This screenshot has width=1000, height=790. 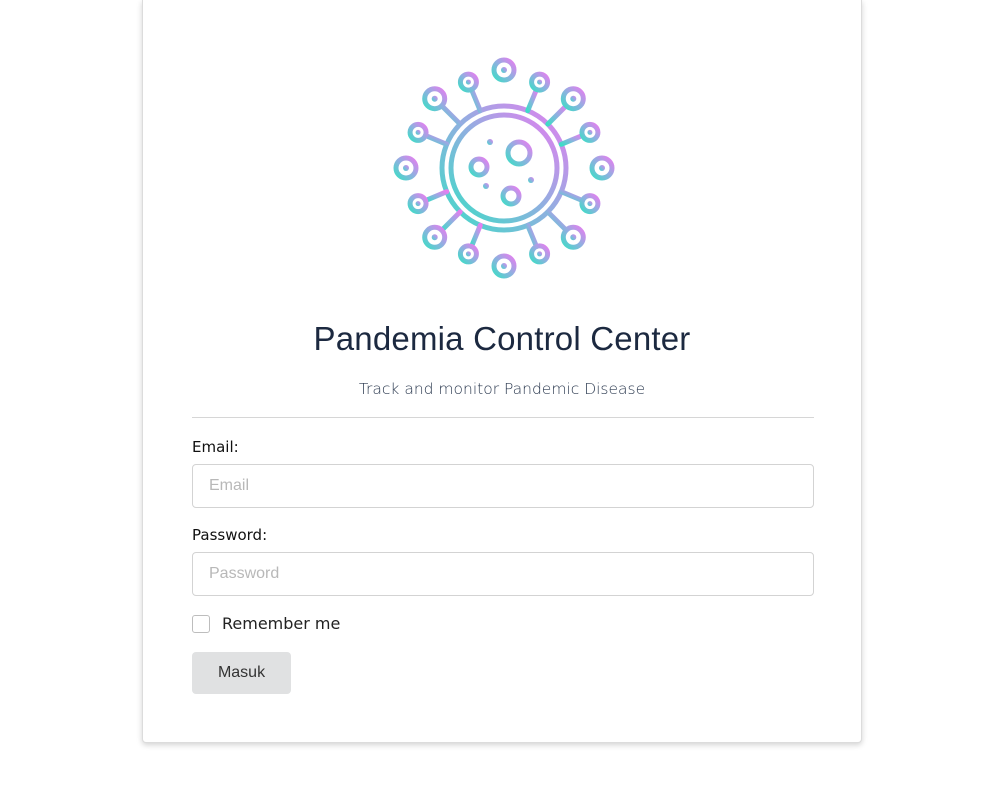 I want to click on email-field, so click(x=503, y=486).